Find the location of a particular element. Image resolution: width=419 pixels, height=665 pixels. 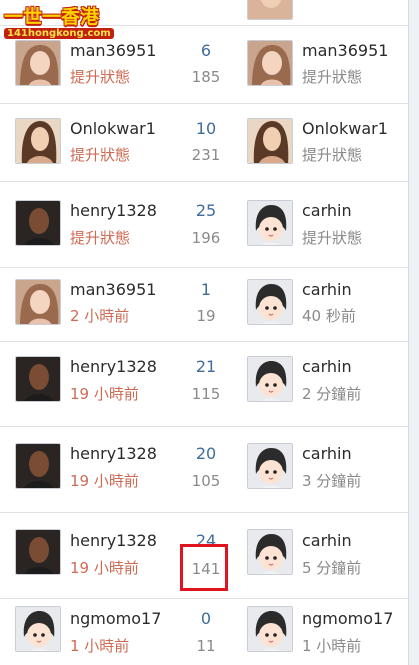

topic-author-name: Onlokwar1 is located at coordinates (345, 129).